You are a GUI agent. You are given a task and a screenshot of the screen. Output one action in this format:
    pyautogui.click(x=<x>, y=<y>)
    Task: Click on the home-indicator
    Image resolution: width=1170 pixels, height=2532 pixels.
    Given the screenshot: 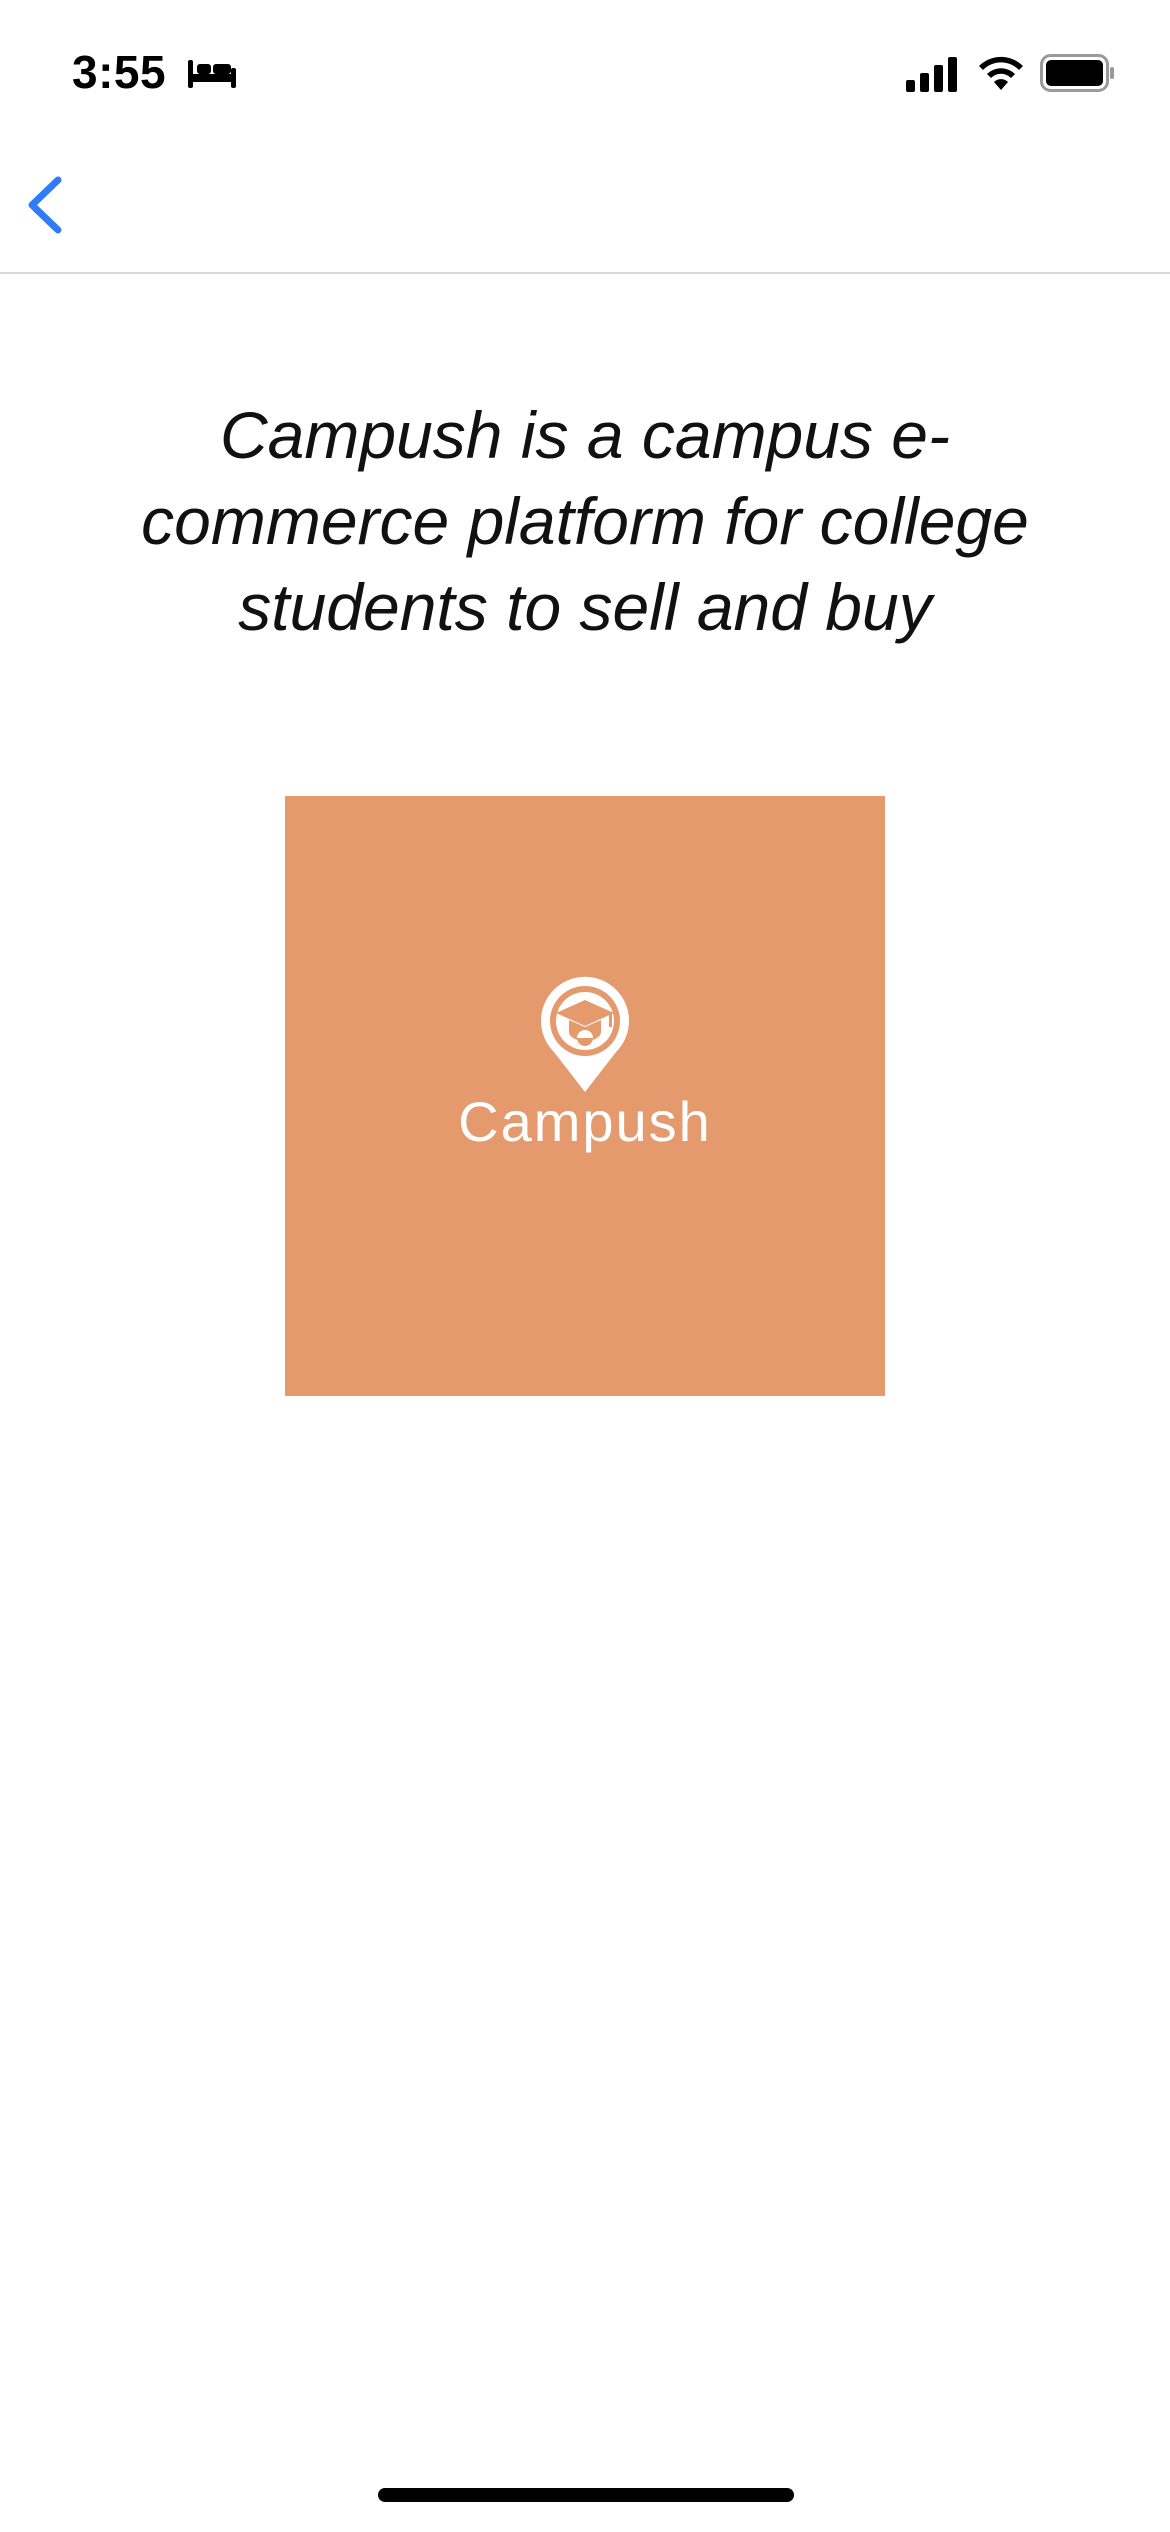 What is the action you would take?
    pyautogui.click(x=586, y=2495)
    